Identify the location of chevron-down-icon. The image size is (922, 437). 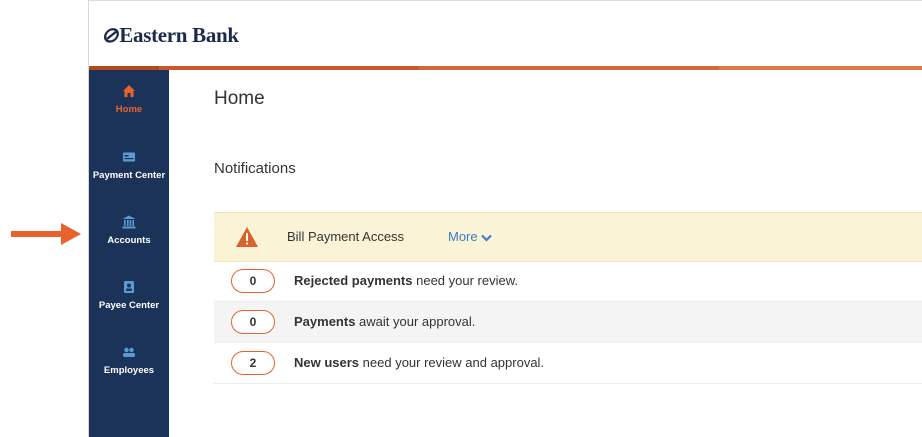
(486, 238).